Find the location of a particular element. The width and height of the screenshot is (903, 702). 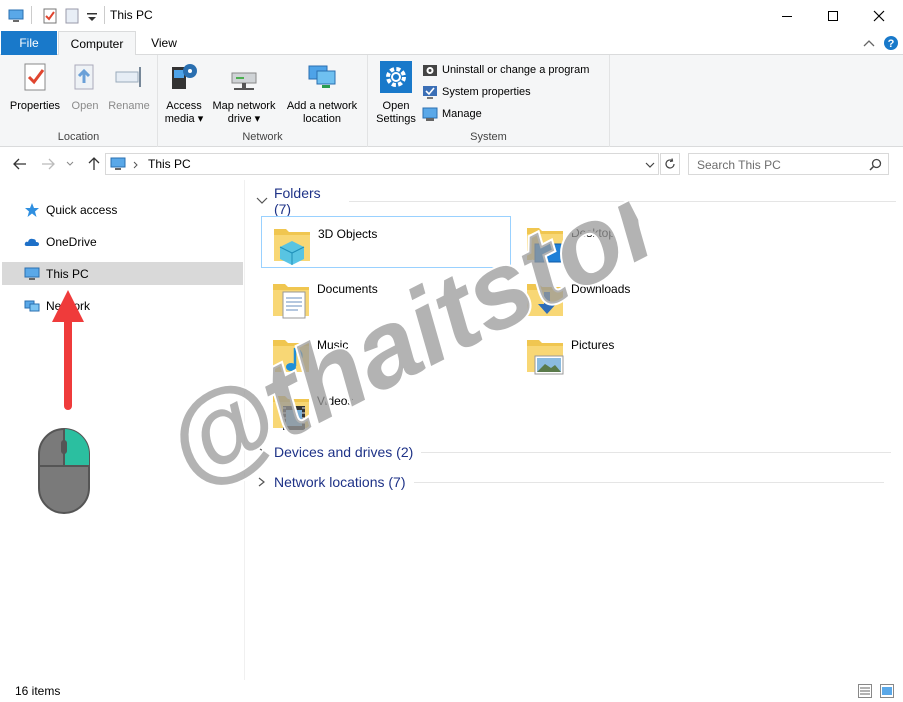

large-icons-view-icon is located at coordinates (887, 691).